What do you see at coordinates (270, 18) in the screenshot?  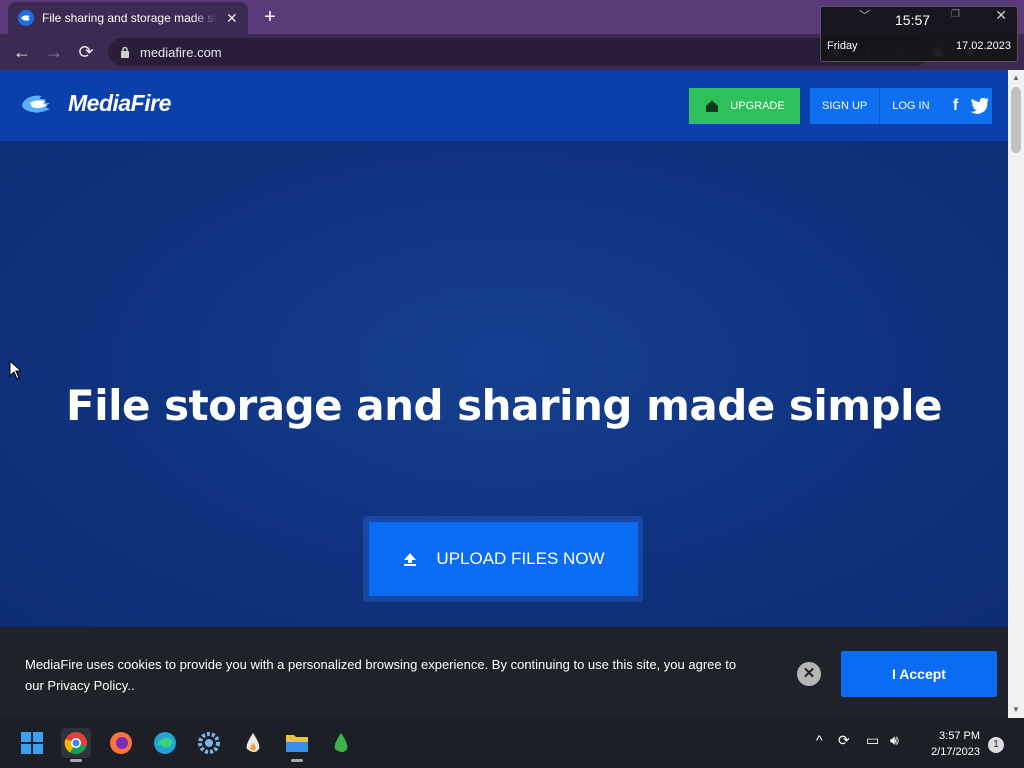 I see `new-tab-button: +` at bounding box center [270, 18].